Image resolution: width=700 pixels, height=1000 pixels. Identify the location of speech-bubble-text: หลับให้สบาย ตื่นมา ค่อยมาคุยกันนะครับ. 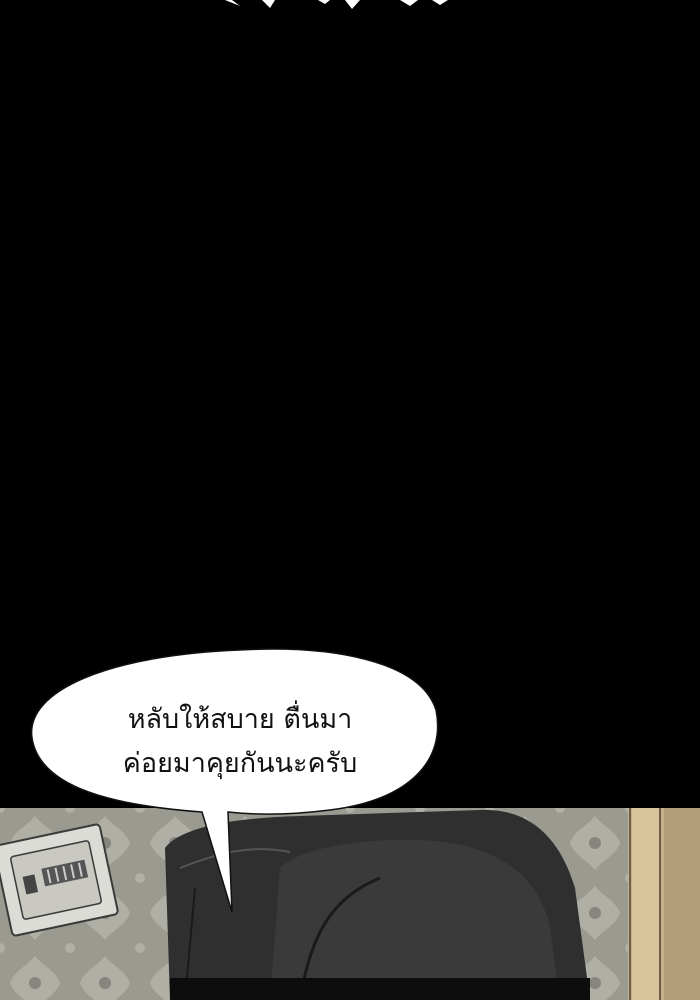
(240, 742).